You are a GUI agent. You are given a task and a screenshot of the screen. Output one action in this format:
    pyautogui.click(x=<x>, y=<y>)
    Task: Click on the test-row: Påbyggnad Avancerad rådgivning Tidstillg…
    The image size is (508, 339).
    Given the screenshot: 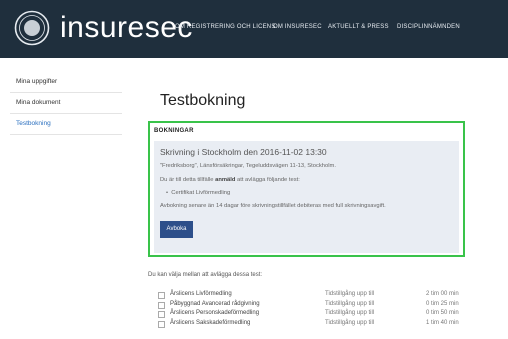 What is the action you would take?
    pyautogui.click(x=308, y=306)
    